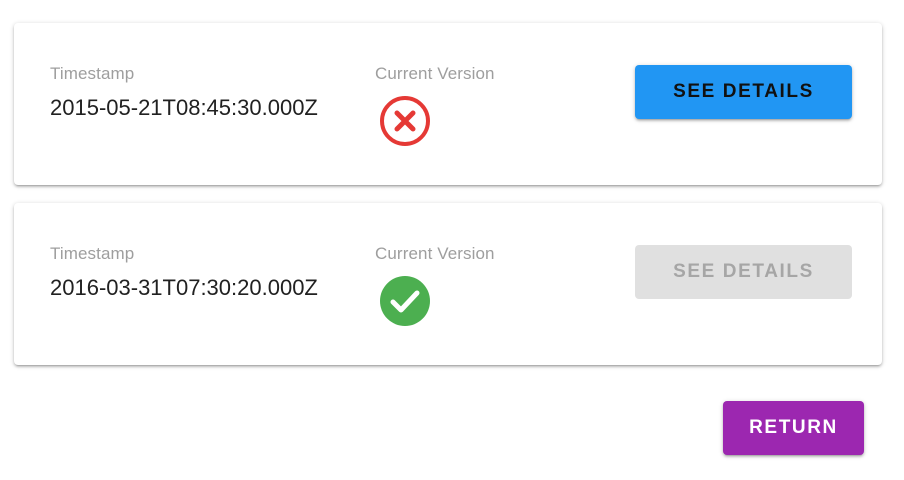  Describe the element at coordinates (184, 107) in the screenshot. I see `timestamp-value: 2015-05-21T08:45:30.000Z` at that location.